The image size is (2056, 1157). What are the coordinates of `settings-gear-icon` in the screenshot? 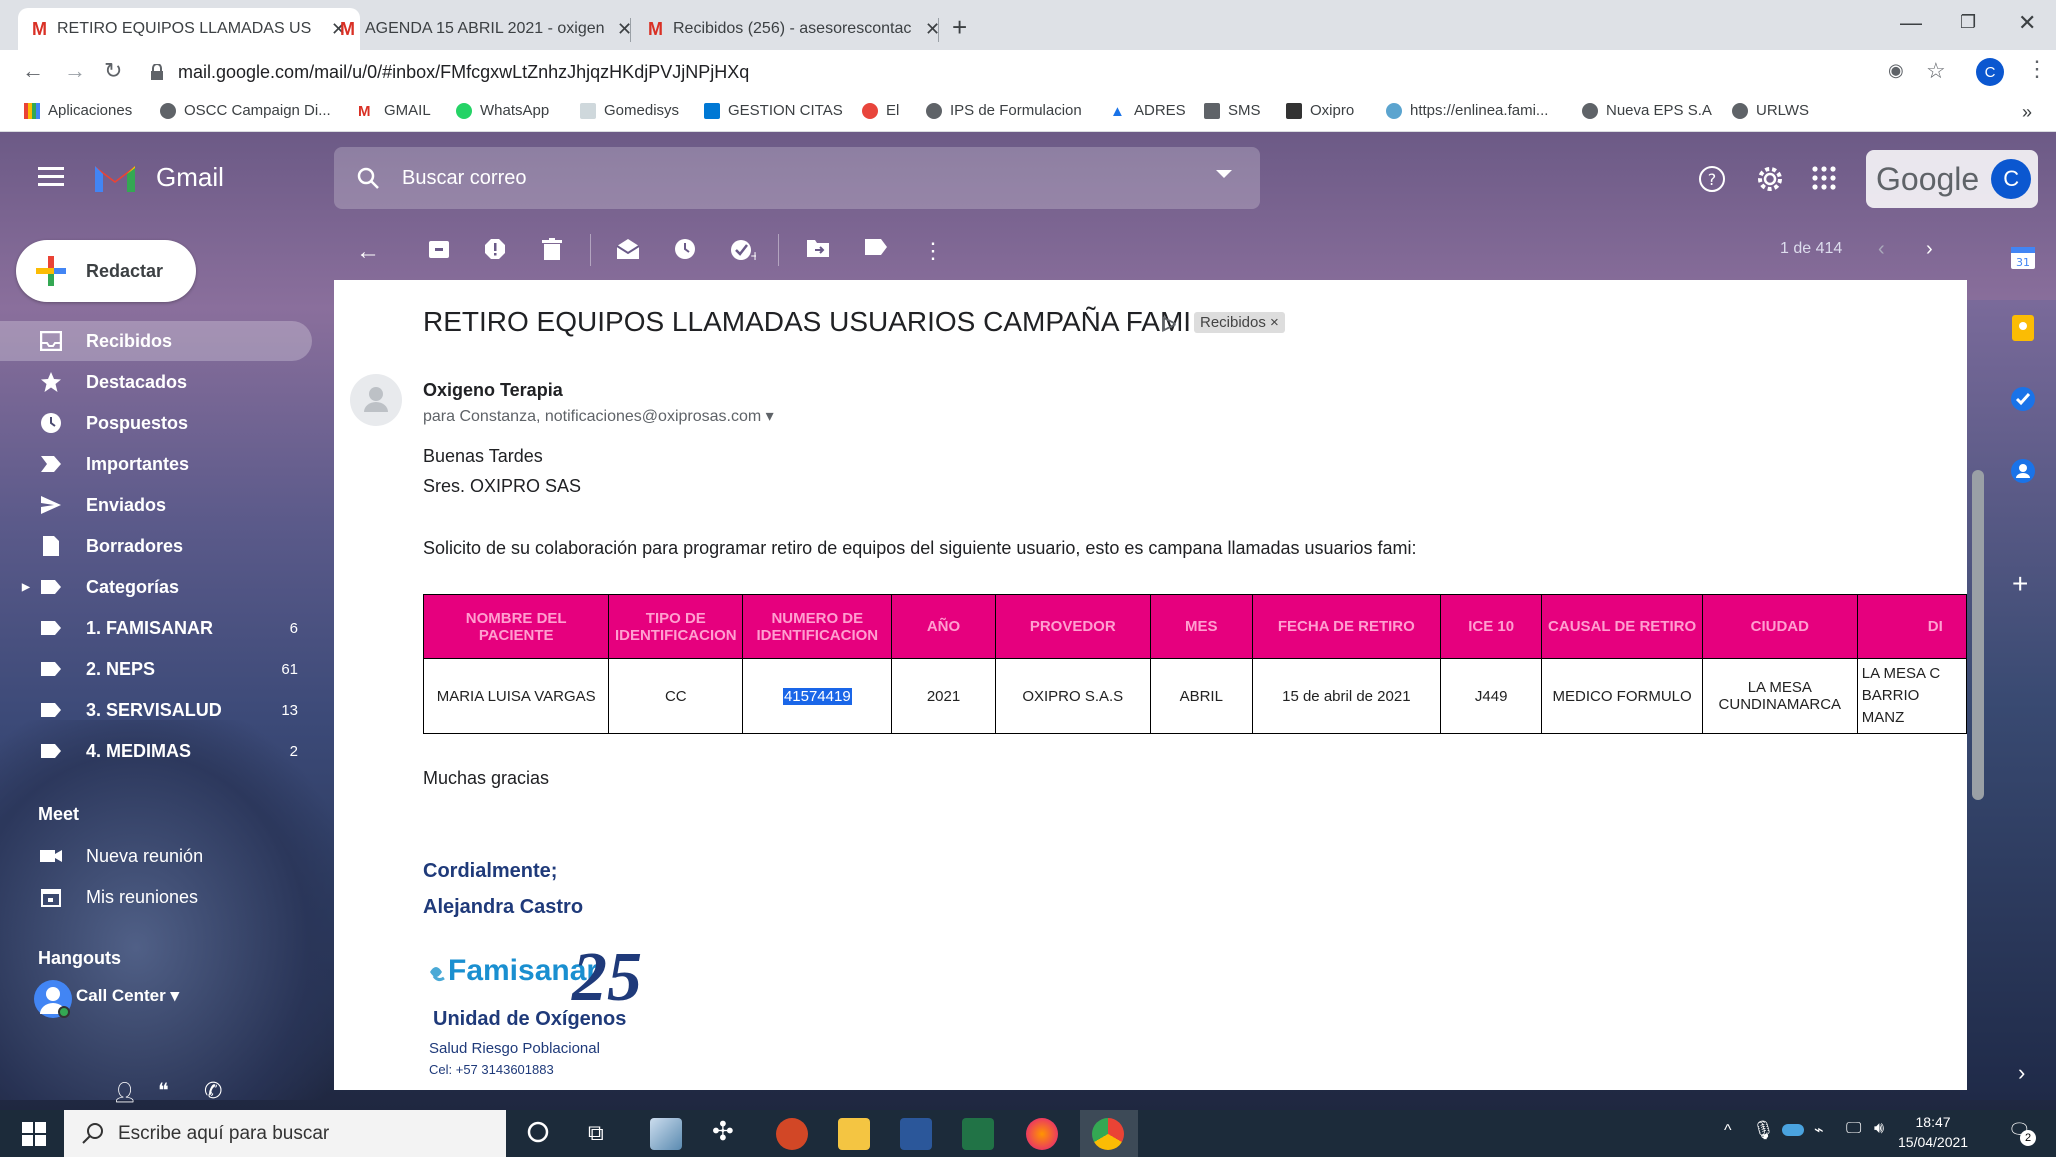 It's located at (1770, 179).